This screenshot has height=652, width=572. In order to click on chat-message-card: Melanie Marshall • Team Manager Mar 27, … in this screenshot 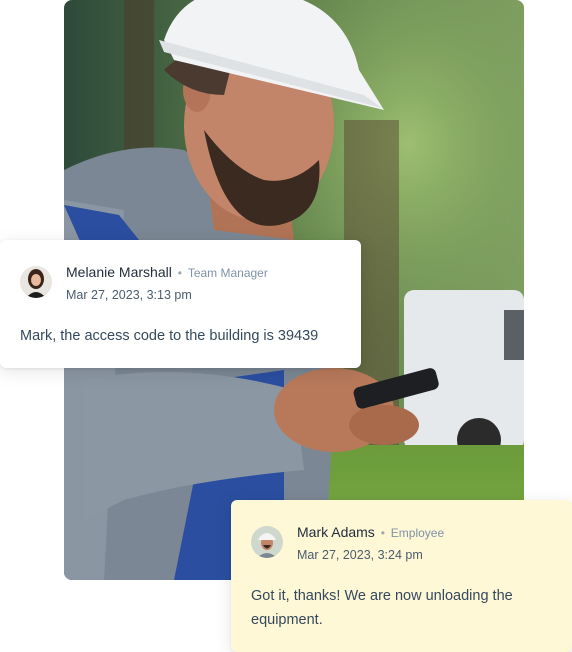, I will do `click(180, 304)`.